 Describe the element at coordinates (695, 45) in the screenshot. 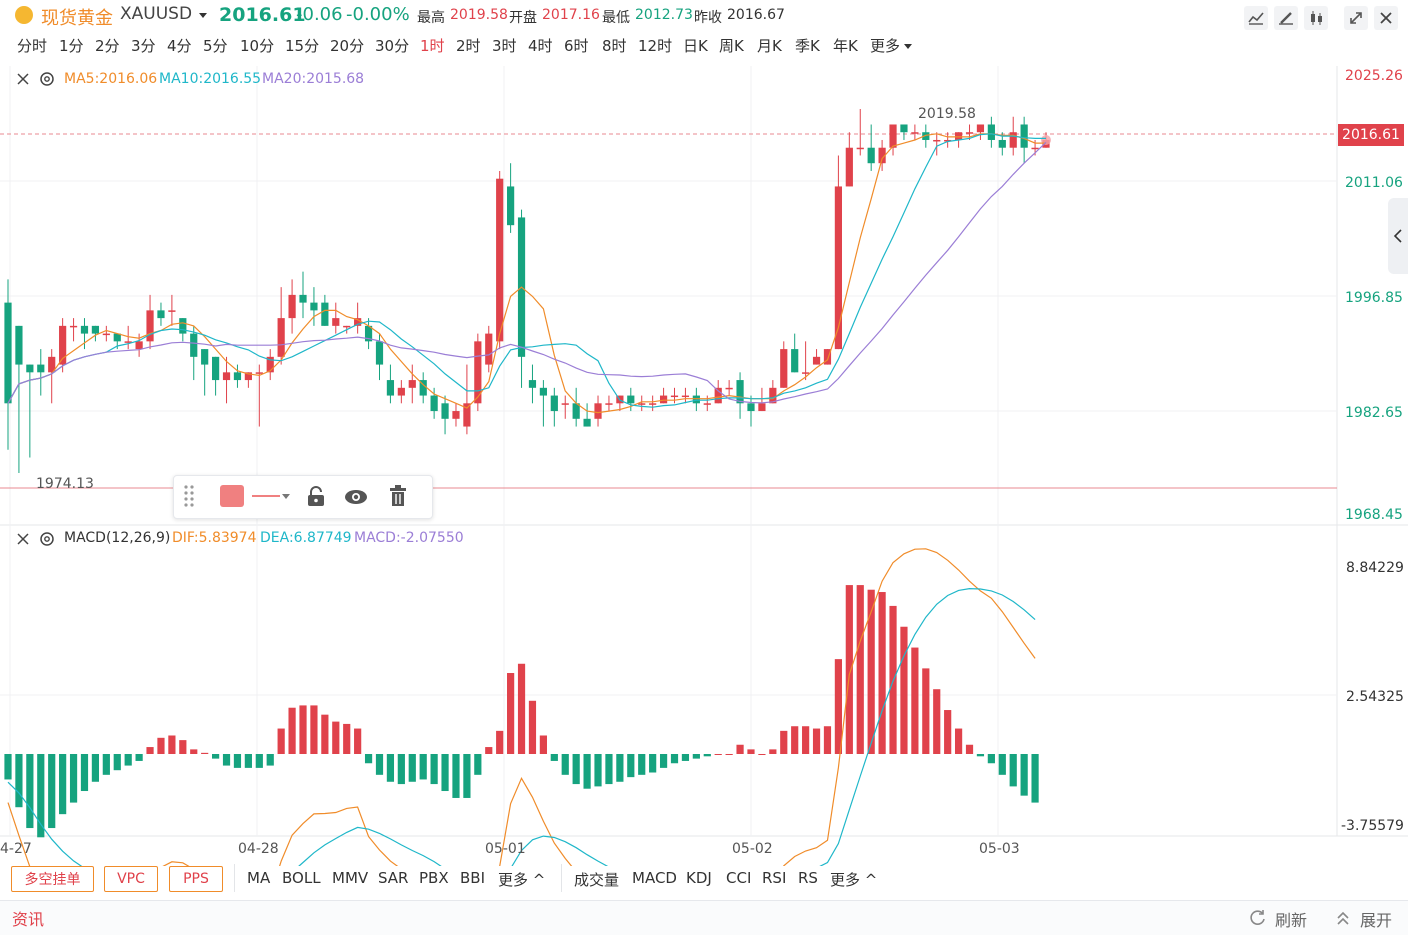

I see `period-tab: 日K` at that location.